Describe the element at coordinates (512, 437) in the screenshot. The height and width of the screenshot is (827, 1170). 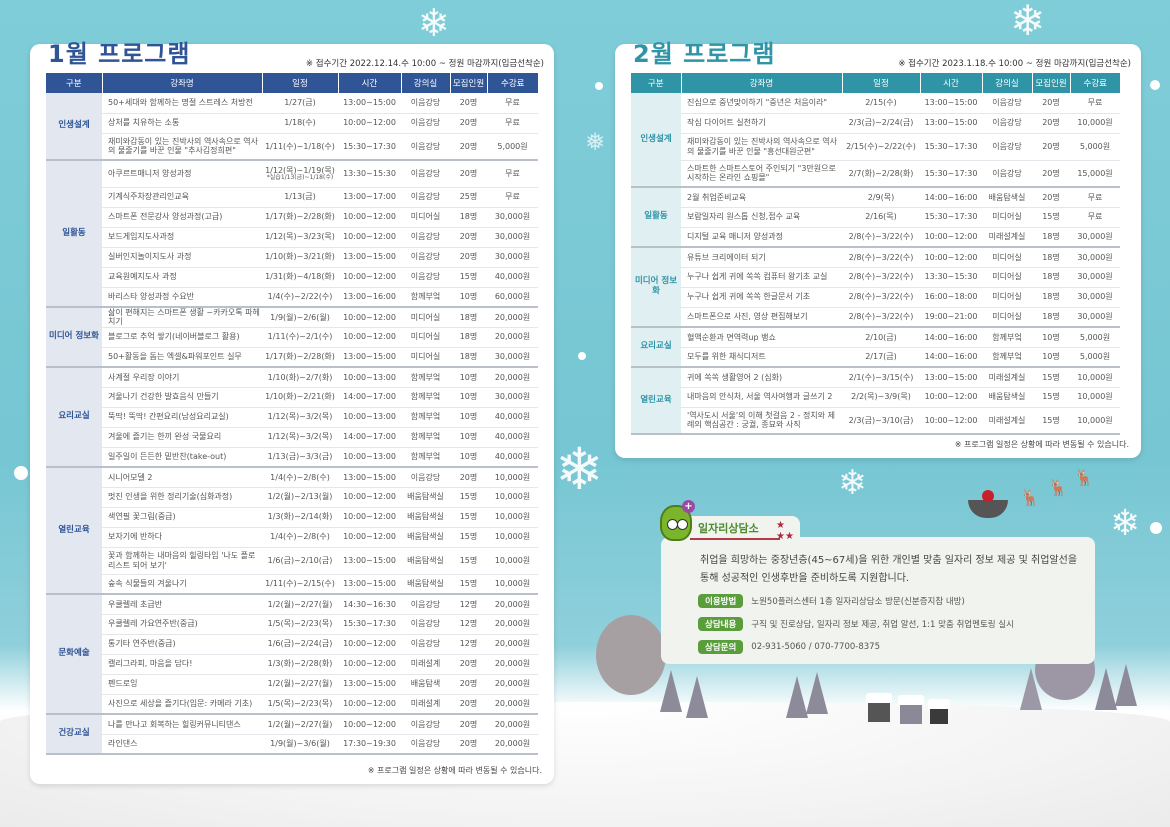
I see `fee-text: 40,000원` at that location.